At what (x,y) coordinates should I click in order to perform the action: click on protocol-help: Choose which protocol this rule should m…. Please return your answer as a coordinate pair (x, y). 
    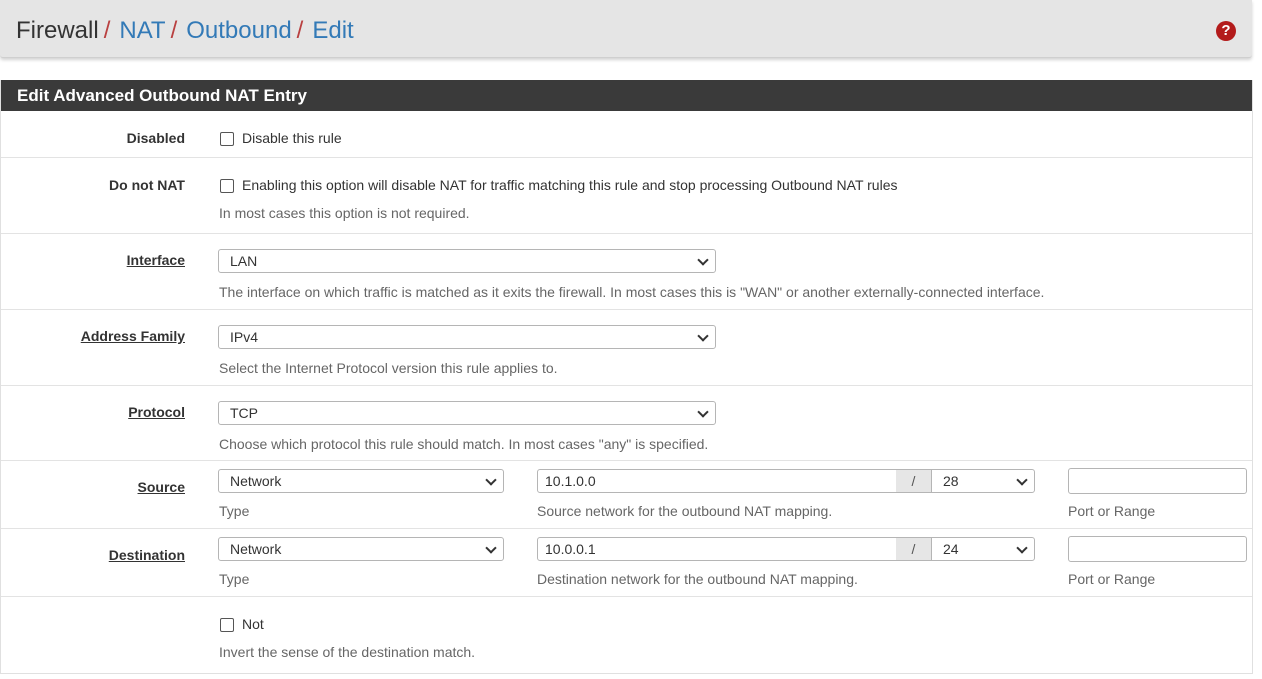
    Looking at the image, I should click on (464, 444).